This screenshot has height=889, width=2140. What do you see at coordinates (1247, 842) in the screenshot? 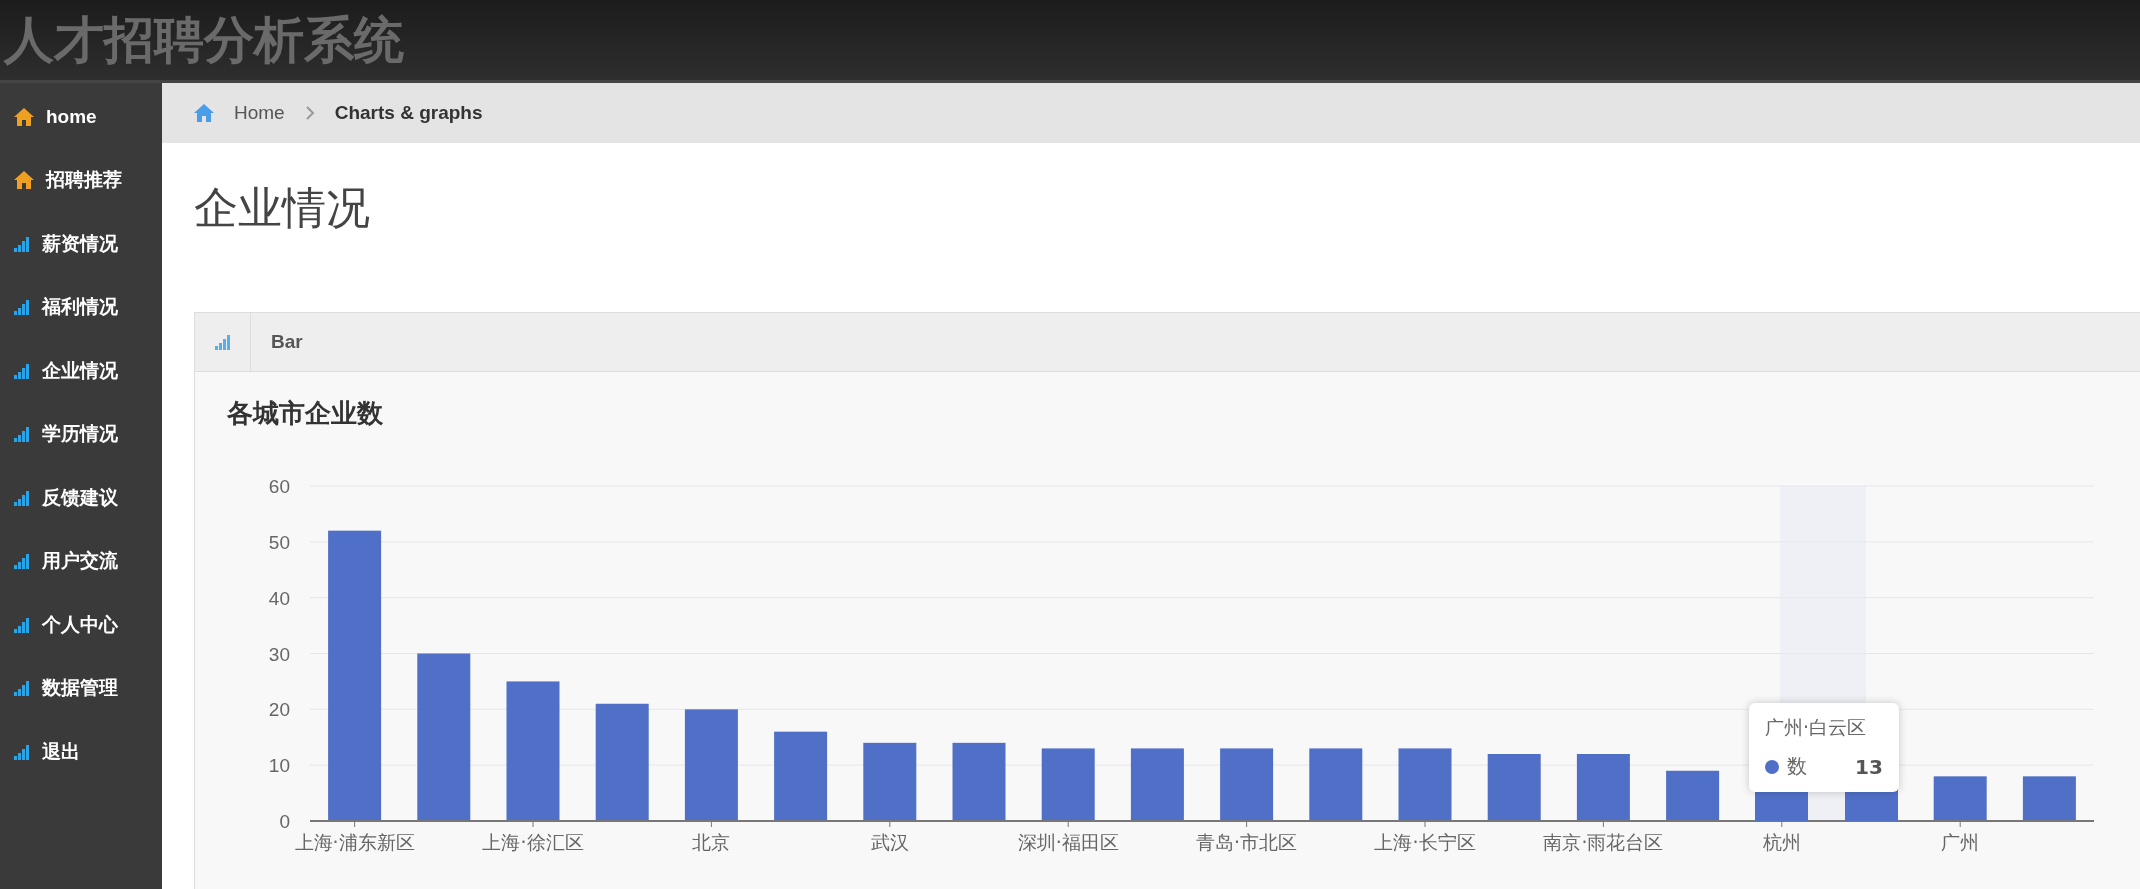
I see `axis-category-label: 青岛·市北区` at bounding box center [1247, 842].